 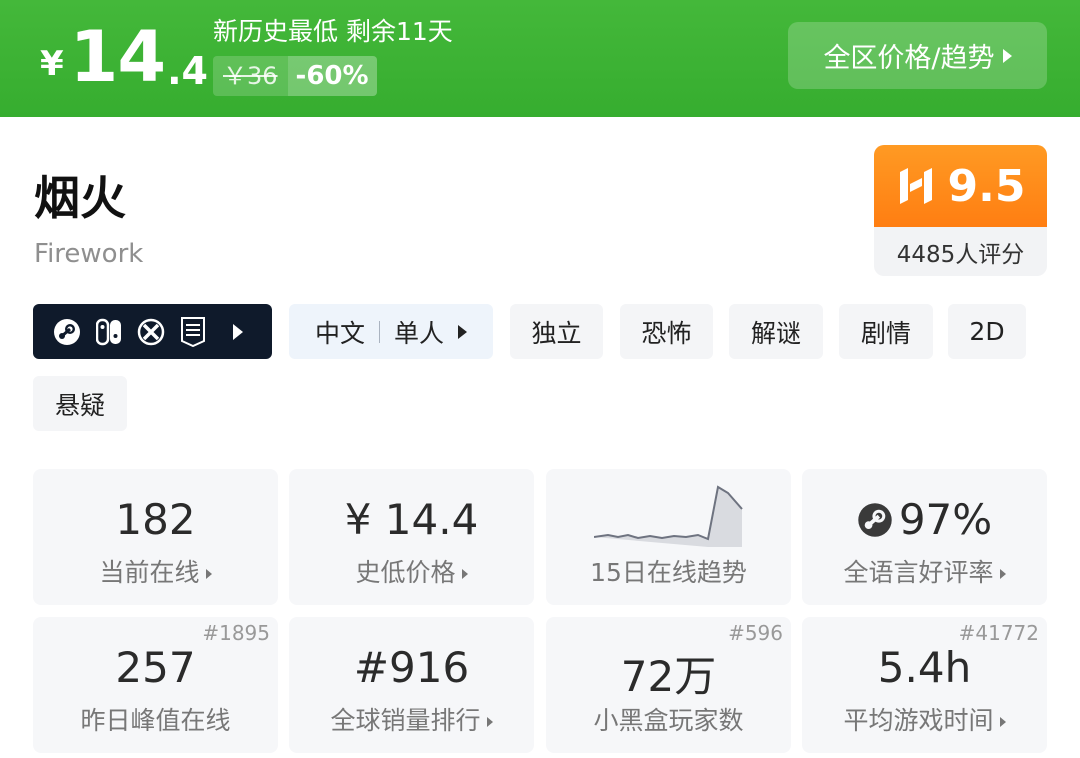 I want to click on tag-2d: 2D, so click(x=987, y=331).